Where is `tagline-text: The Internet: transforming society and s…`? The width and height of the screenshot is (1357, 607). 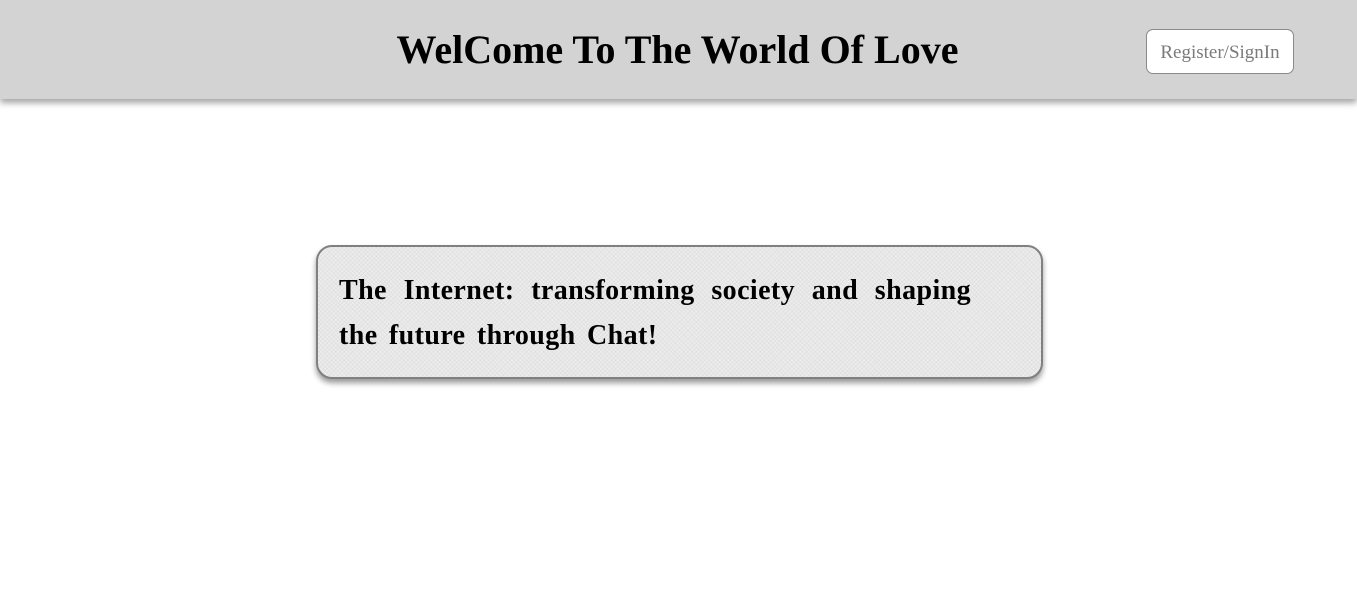
tagline-text: The Internet: transforming society and s… is located at coordinates (655, 313).